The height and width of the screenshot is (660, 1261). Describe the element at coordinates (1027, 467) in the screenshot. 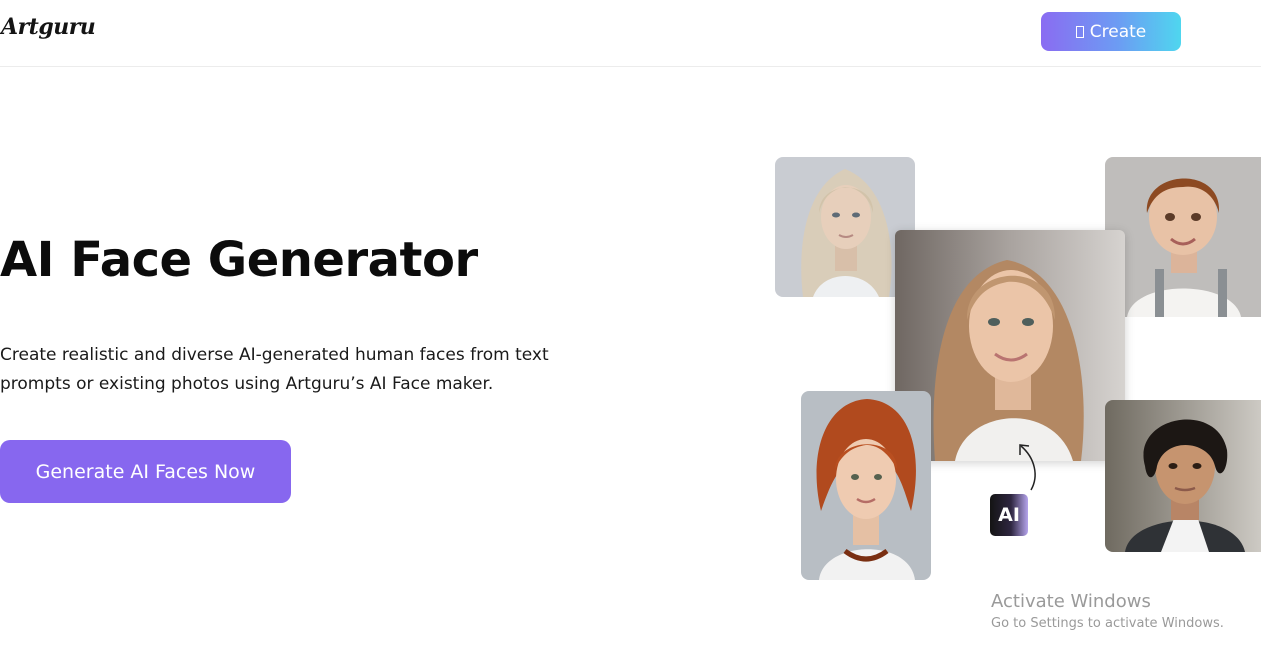

I see `curved-arrow-icon` at that location.